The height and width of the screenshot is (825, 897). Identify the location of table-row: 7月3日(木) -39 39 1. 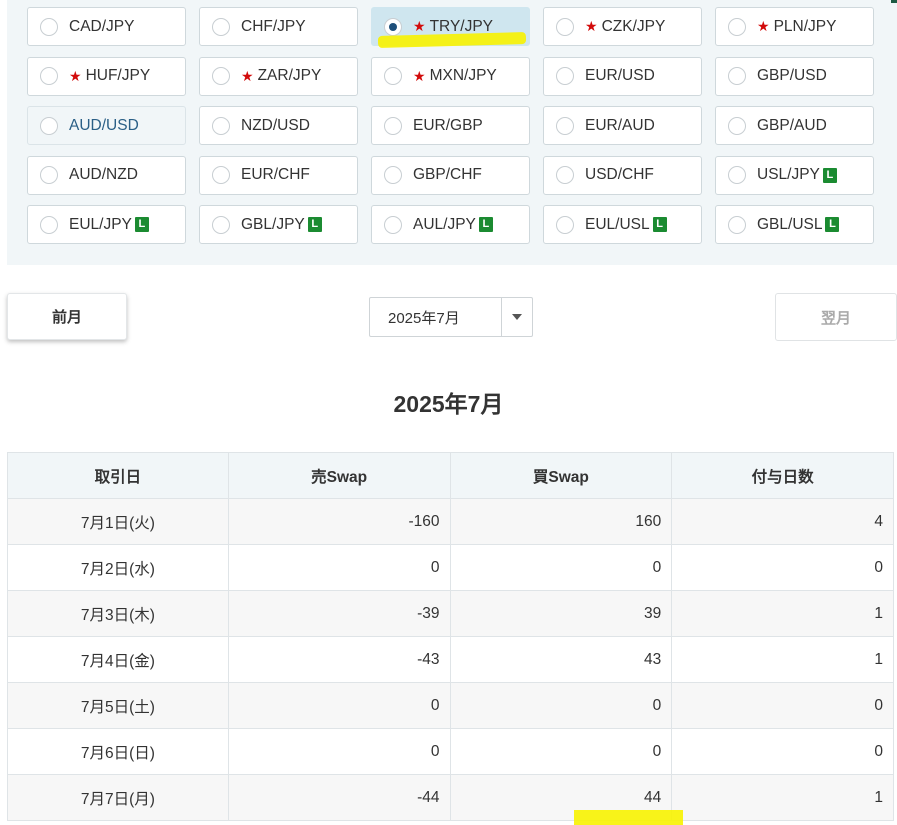
(450, 613).